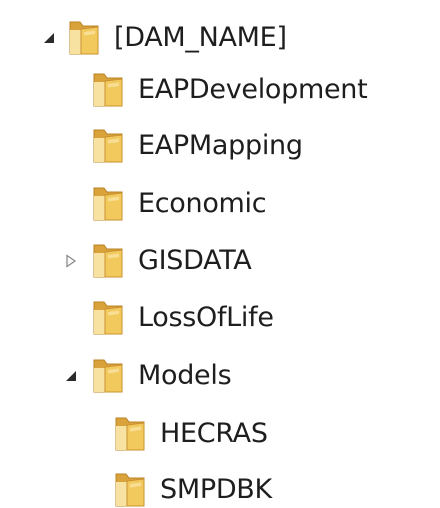  I want to click on tree-node-label: EAPDevelopment, so click(253, 89).